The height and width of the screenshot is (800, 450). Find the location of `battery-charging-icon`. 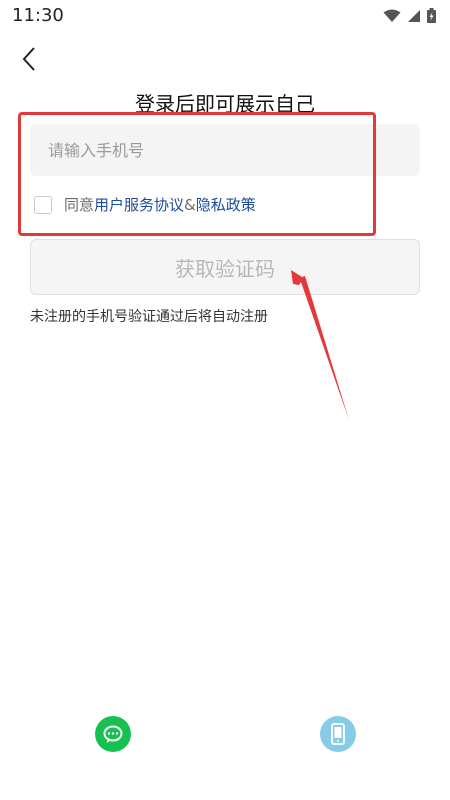

battery-charging-icon is located at coordinates (431, 15).